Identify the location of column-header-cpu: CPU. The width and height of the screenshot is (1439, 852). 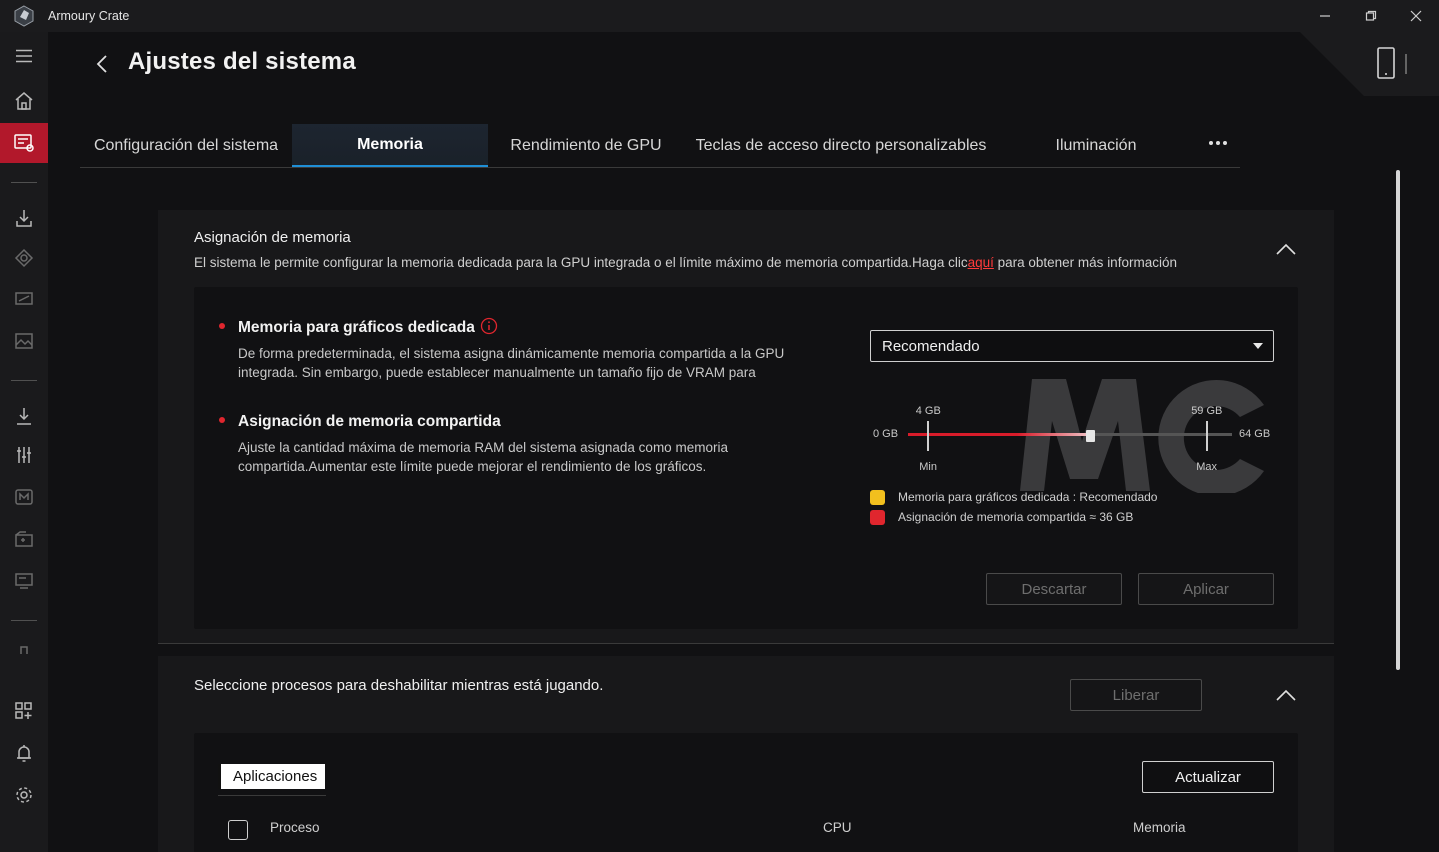
(837, 827).